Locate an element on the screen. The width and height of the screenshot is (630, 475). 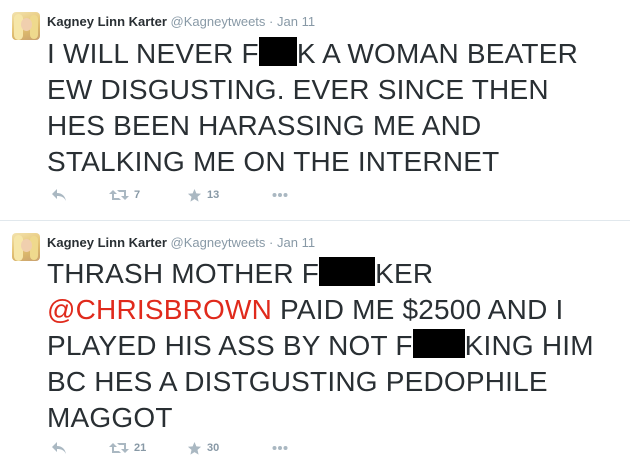
retweet-count: 21 is located at coordinates (140, 448).